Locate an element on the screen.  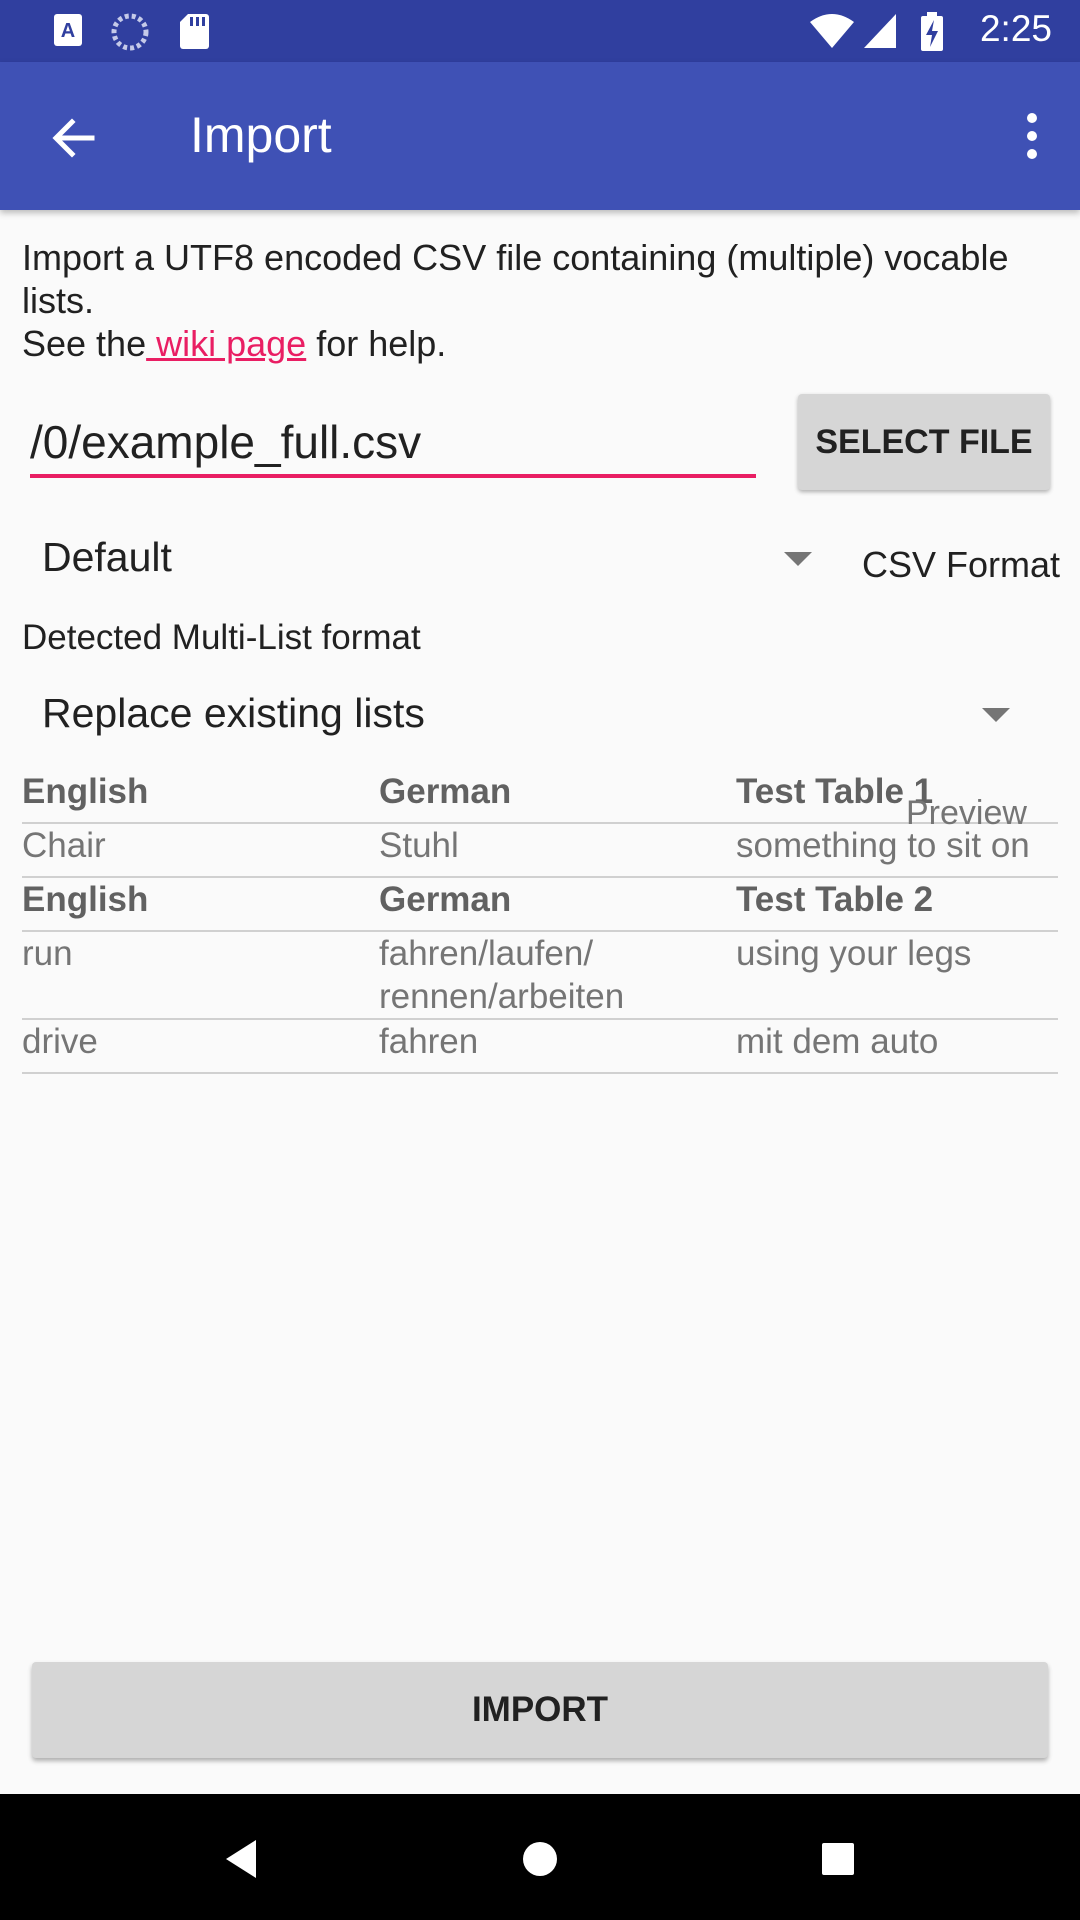
import-mode-value: Replace existing lists is located at coordinates (233, 713).